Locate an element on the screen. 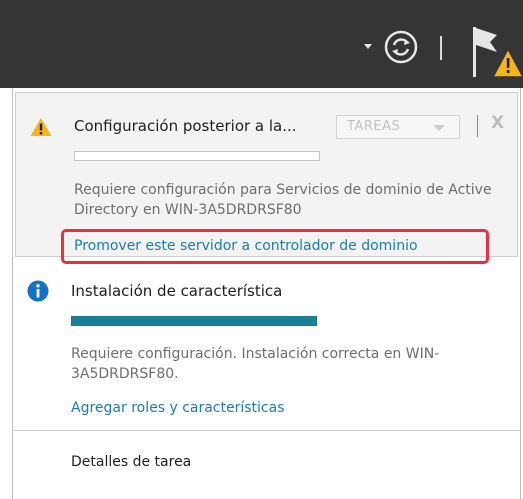 This screenshot has height=499, width=523. info-icon is located at coordinates (38, 291).